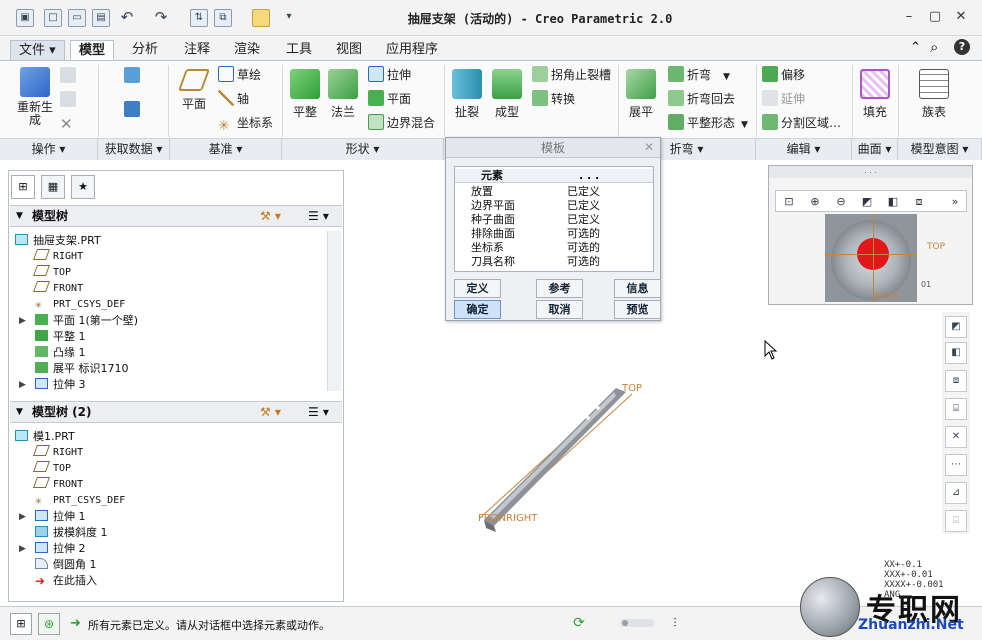  What do you see at coordinates (701, 99) in the screenshot?
I see `bend-back-button: 折弯回去` at bounding box center [701, 99].